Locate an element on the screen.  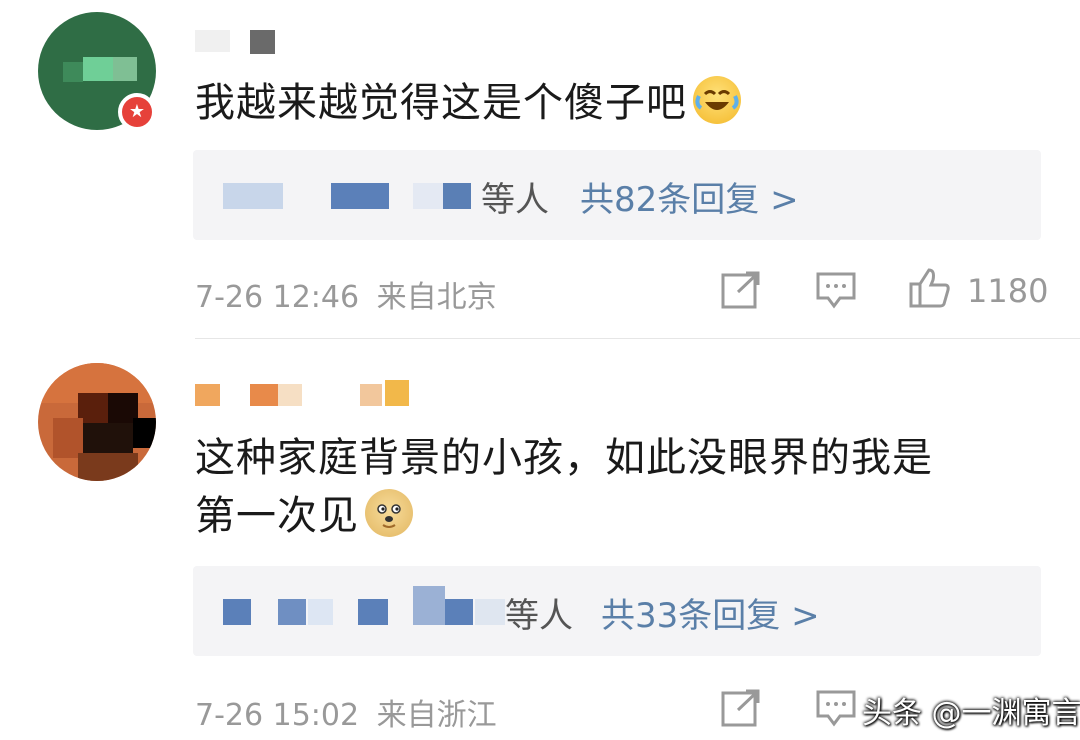
watermark: 头条 @一渊寓言 is located at coordinates (971, 713).